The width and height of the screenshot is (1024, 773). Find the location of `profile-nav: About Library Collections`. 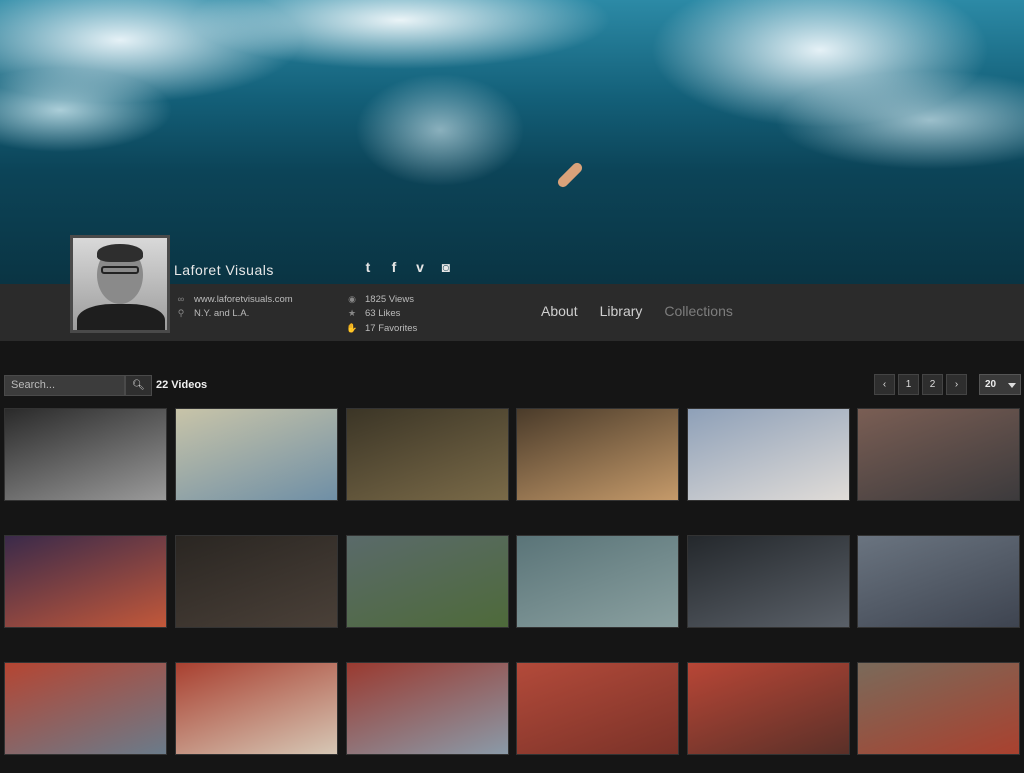

profile-nav: About Library Collections is located at coordinates (637, 311).